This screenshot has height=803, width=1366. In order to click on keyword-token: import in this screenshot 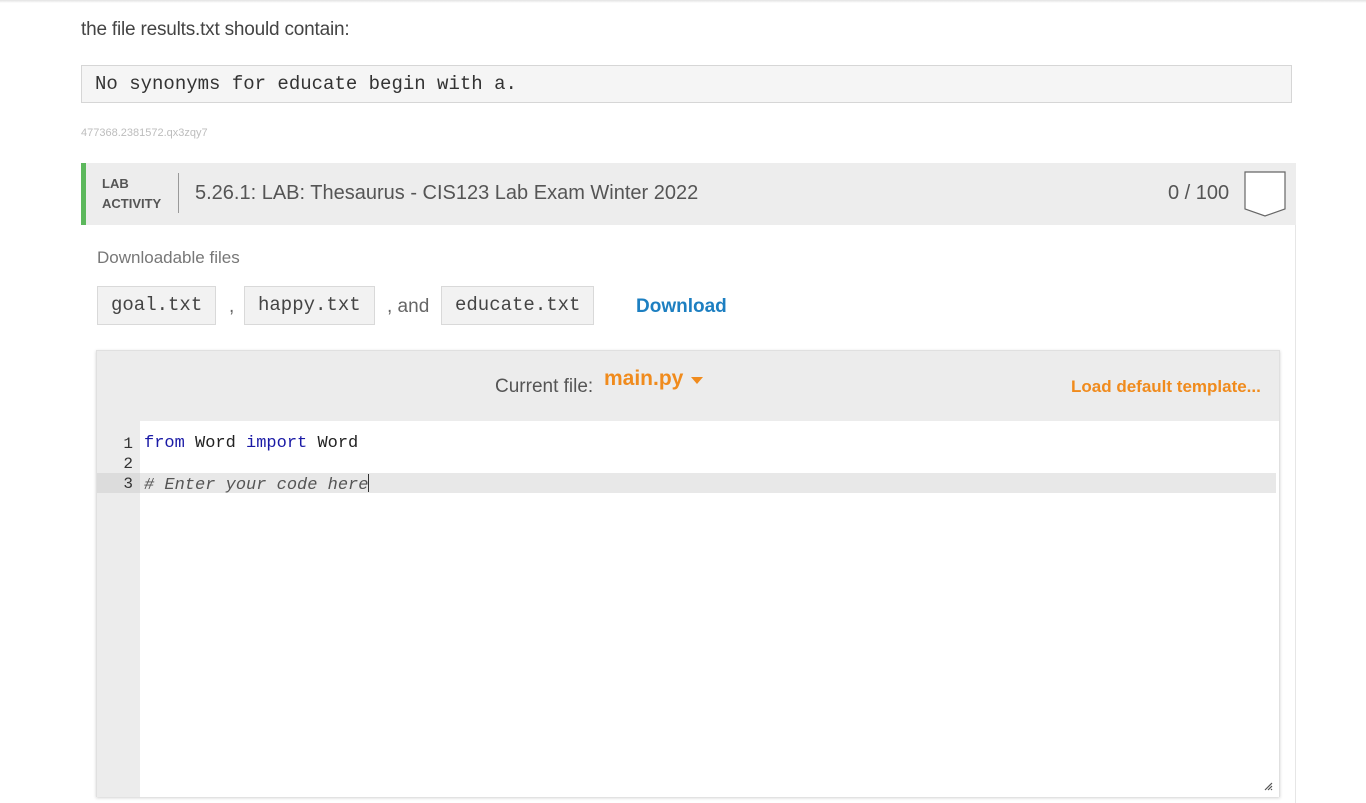, I will do `click(277, 443)`.